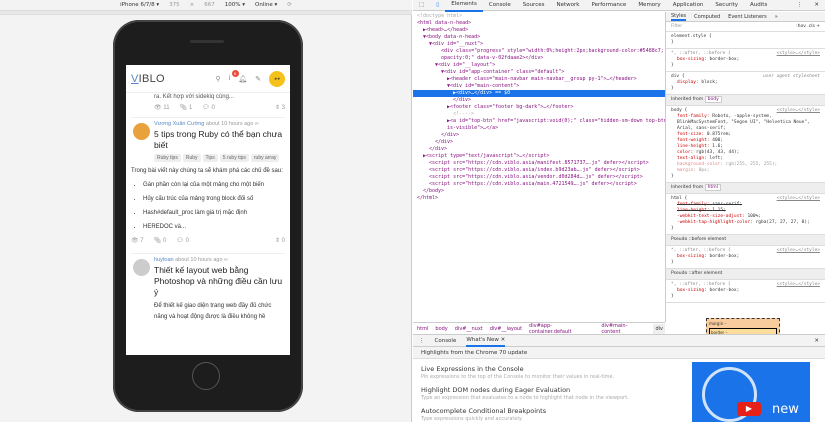 Image resolution: width=825 pixels, height=422 pixels. What do you see at coordinates (539, 191) in the screenshot?
I see `dom-node: </body>` at bounding box center [539, 191].